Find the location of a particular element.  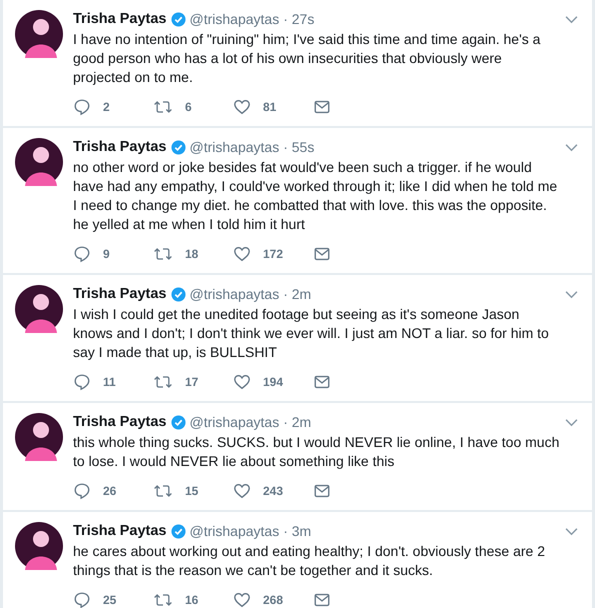

reply-count: 9 is located at coordinates (106, 254).